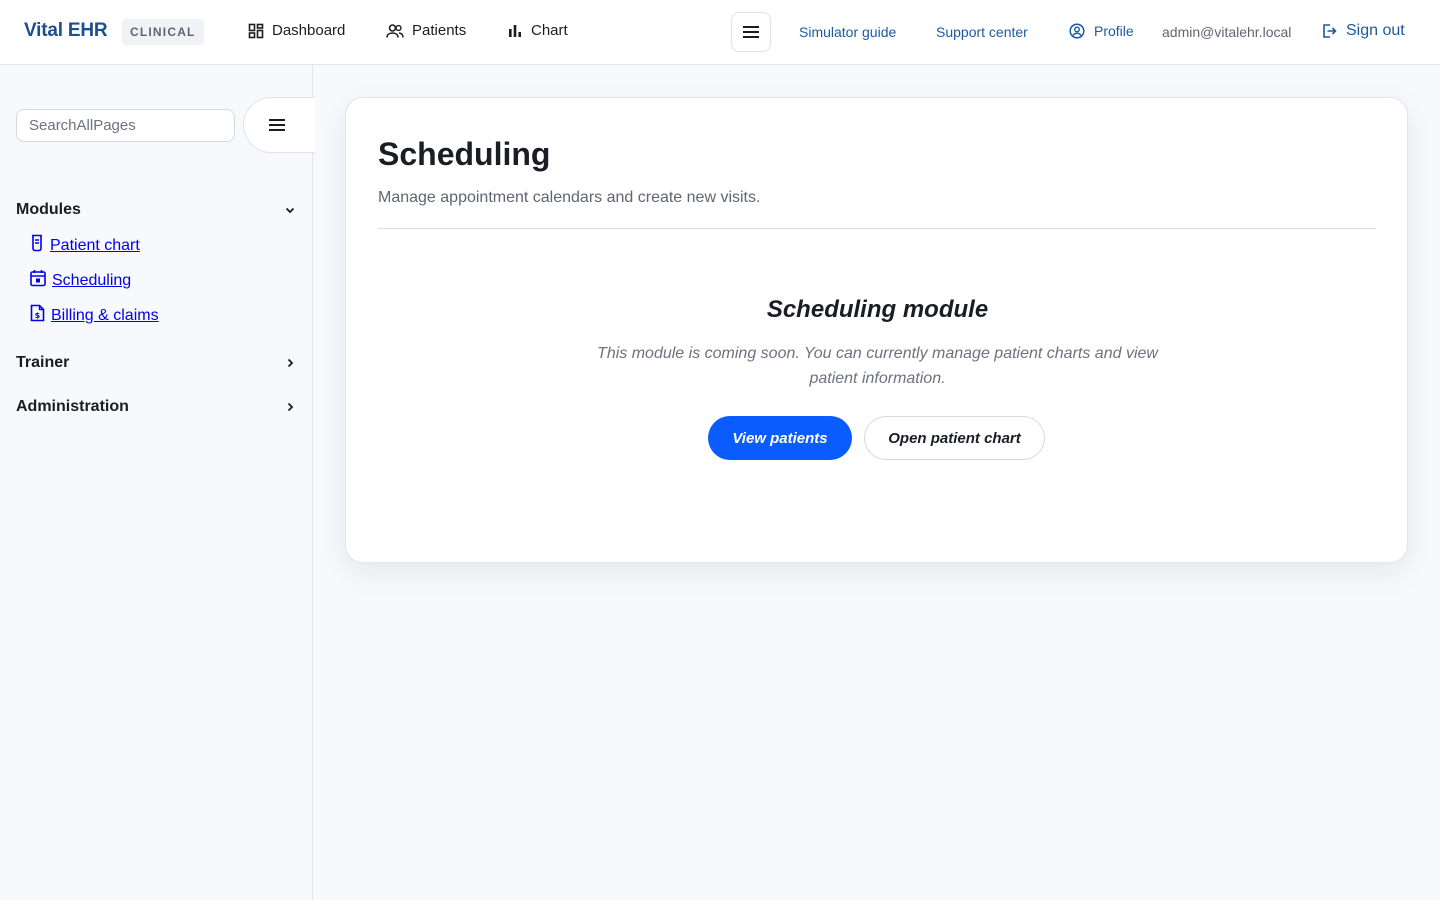  I want to click on section-label: Trainer, so click(43, 362).